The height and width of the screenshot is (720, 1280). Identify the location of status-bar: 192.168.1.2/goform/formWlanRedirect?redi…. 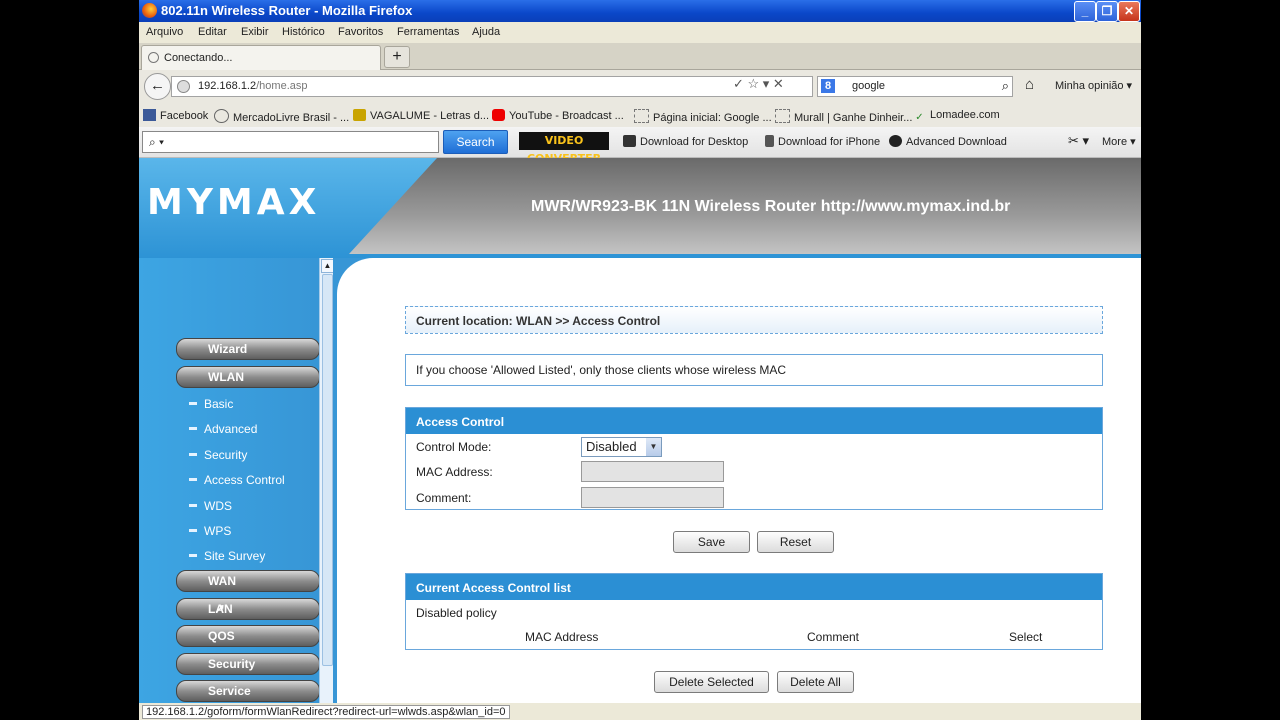
(640, 711).